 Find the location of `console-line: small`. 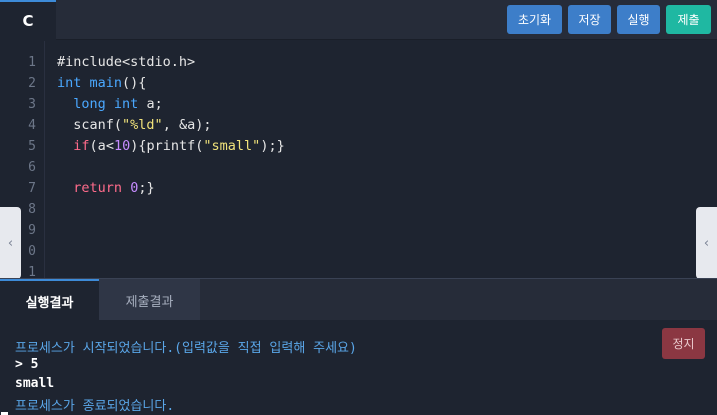

console-line: small is located at coordinates (35, 383).